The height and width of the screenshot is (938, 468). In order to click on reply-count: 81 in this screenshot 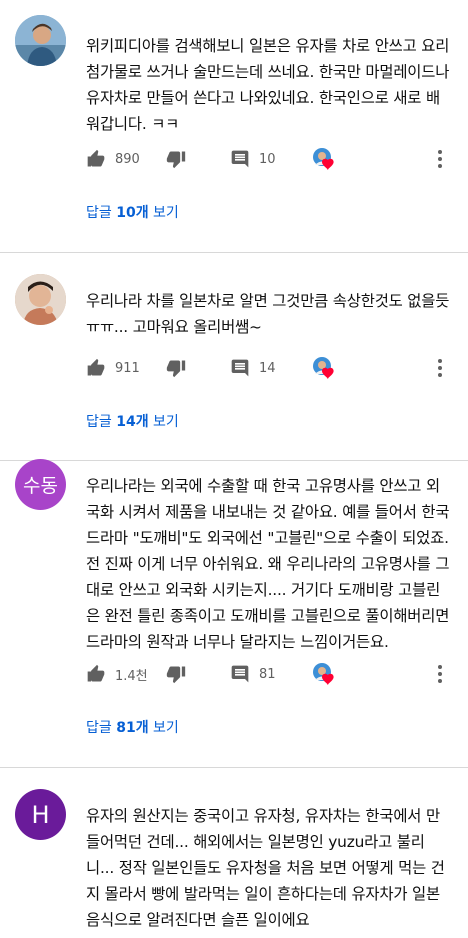, I will do `click(267, 674)`.